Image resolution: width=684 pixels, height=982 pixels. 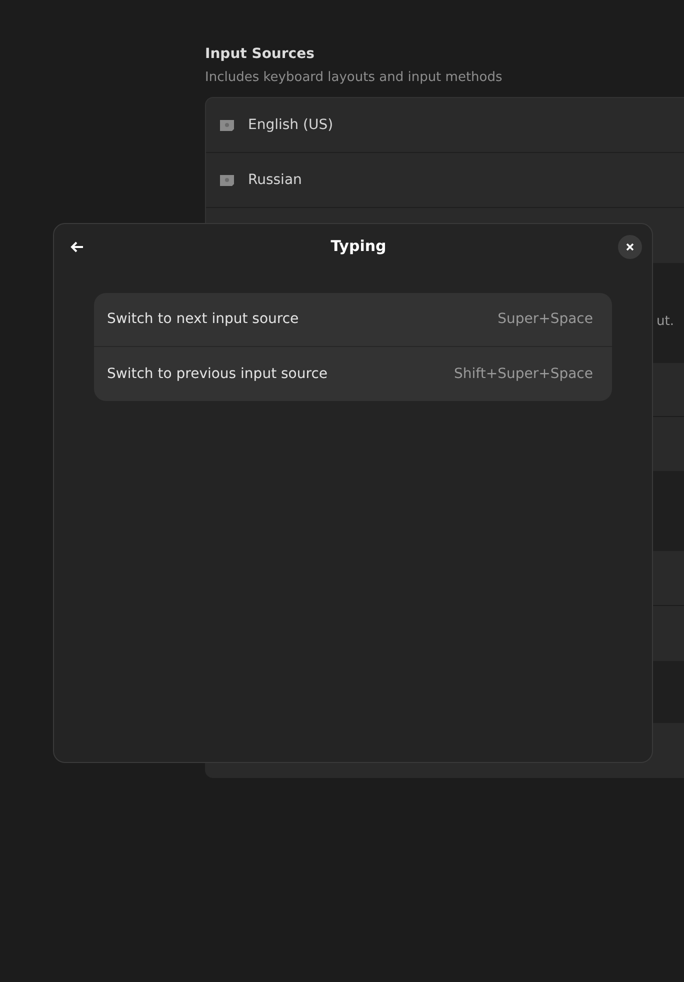 What do you see at coordinates (545, 319) in the screenshot?
I see `shortcut-accelerator: Super+Space` at bounding box center [545, 319].